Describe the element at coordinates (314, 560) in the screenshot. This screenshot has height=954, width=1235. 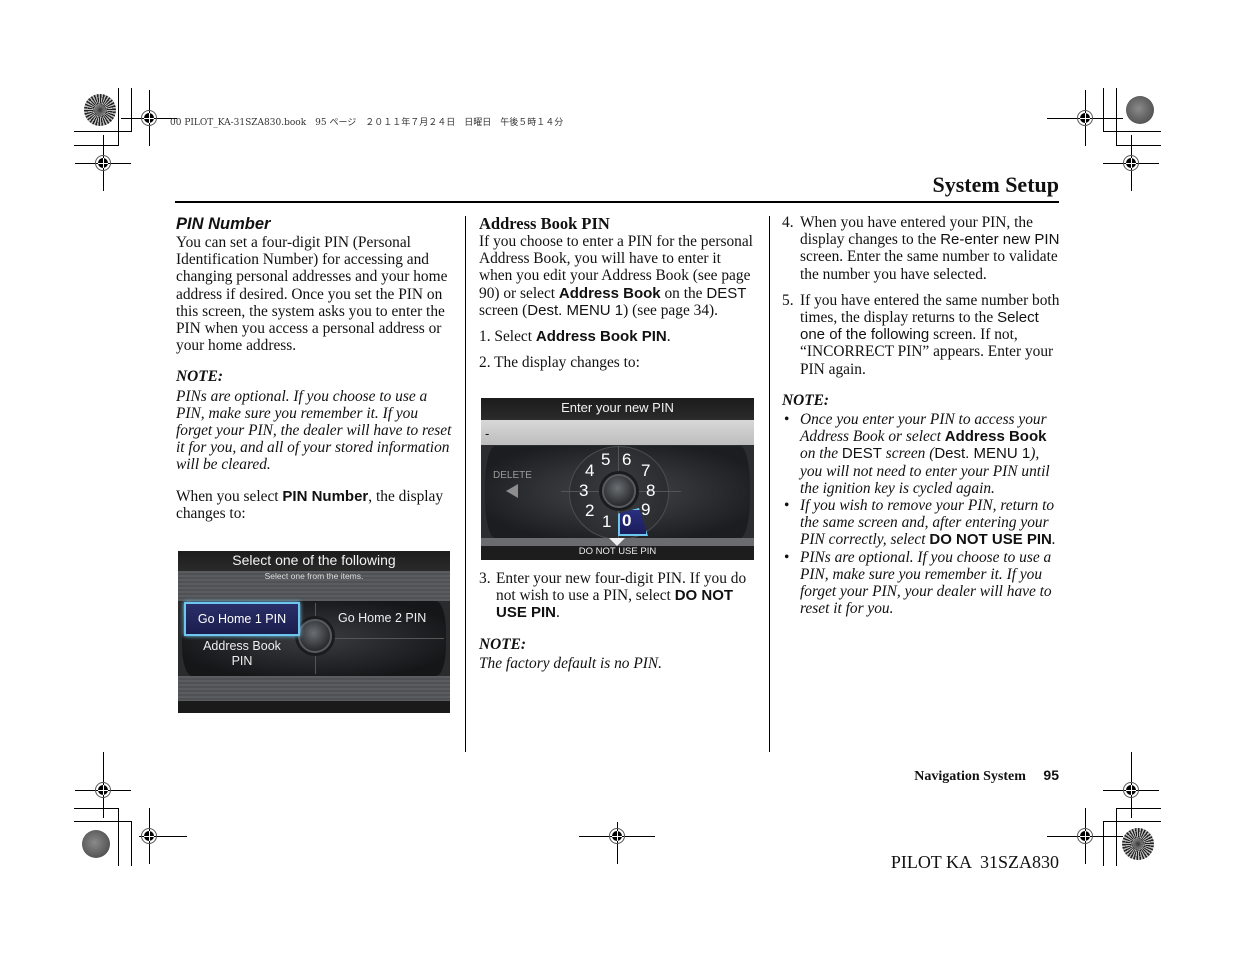
I see `screen-title: Select one of the following` at that location.